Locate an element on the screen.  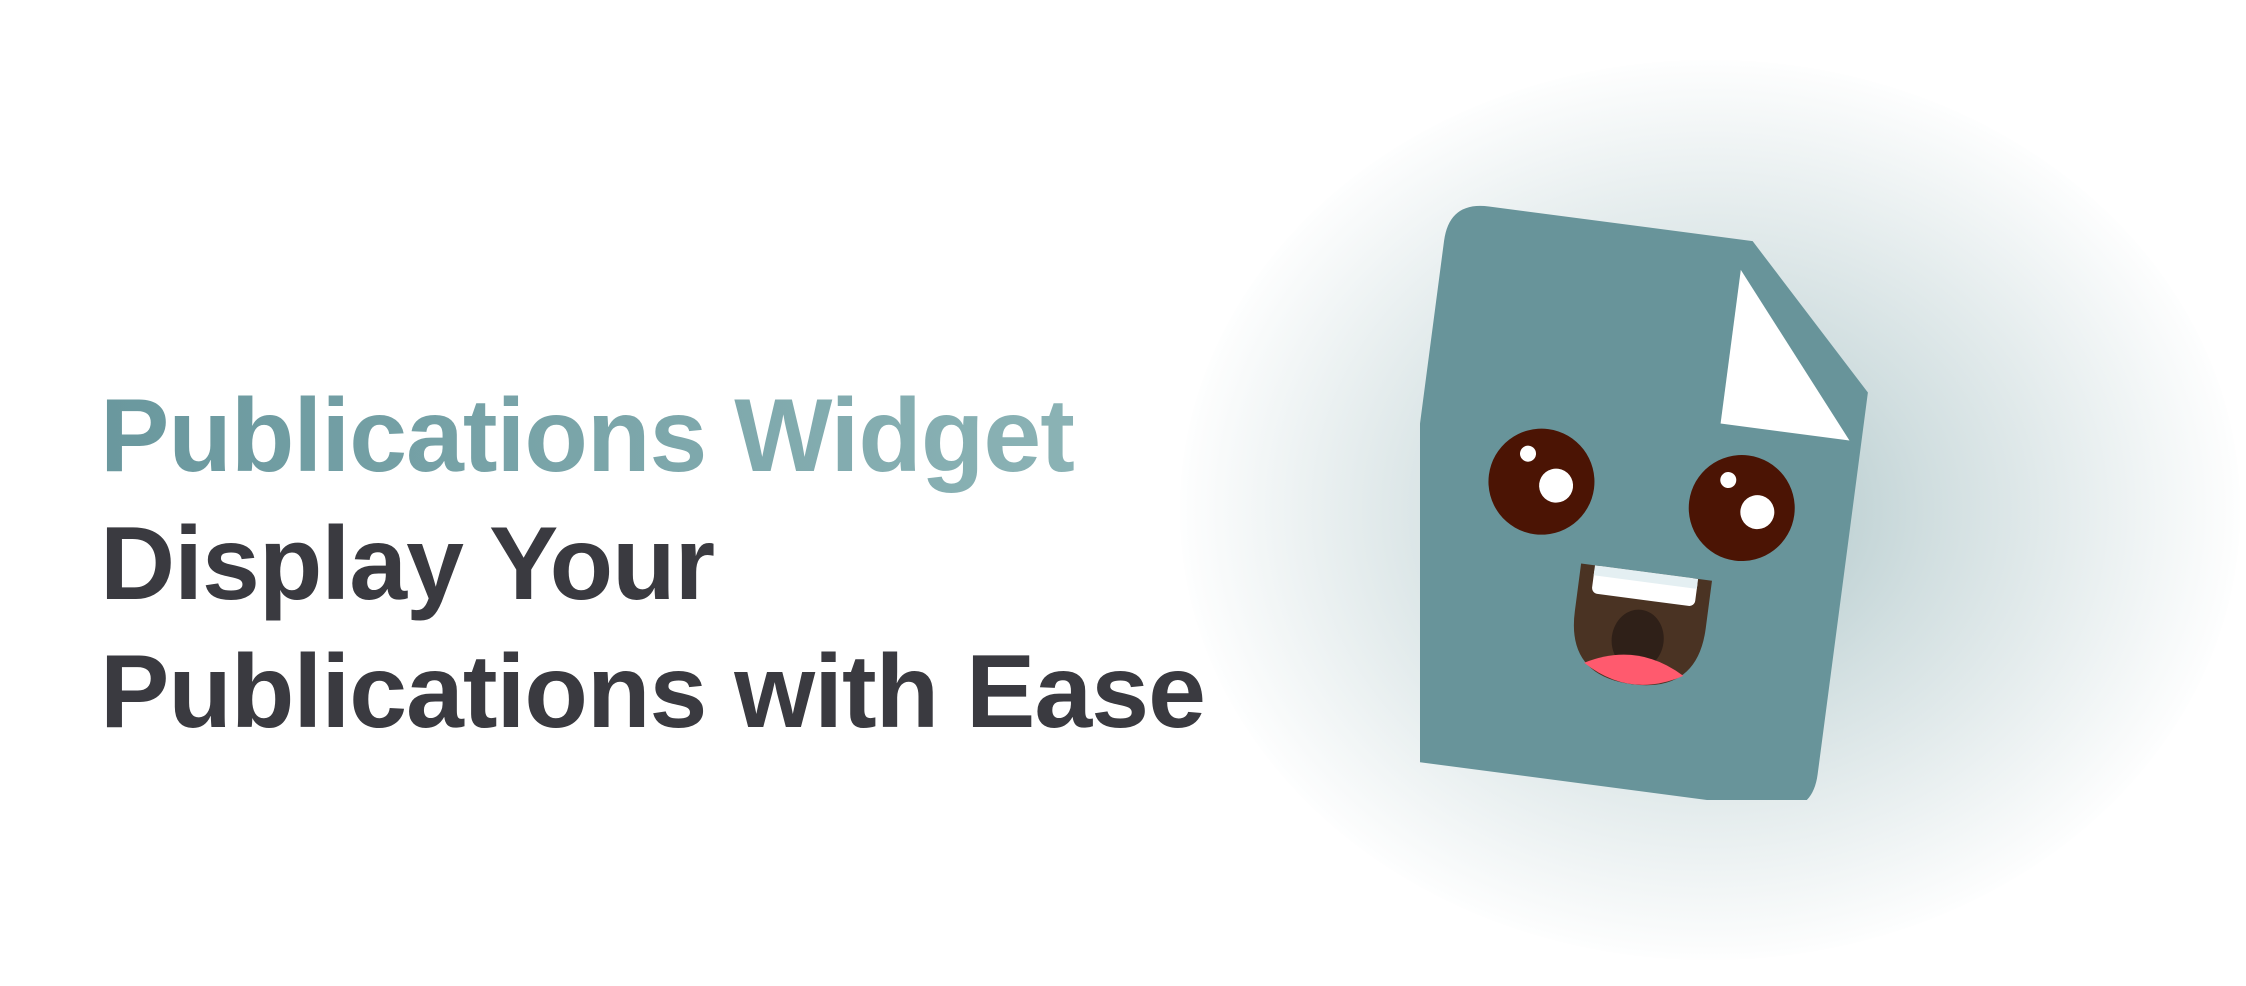
hero-subtitle-line-1: Display Your is located at coordinates (407, 564).